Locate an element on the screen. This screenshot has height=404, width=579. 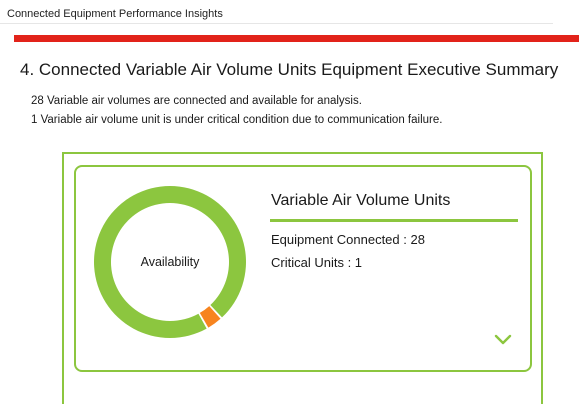
donut-center-label: Availability is located at coordinates (171, 262).